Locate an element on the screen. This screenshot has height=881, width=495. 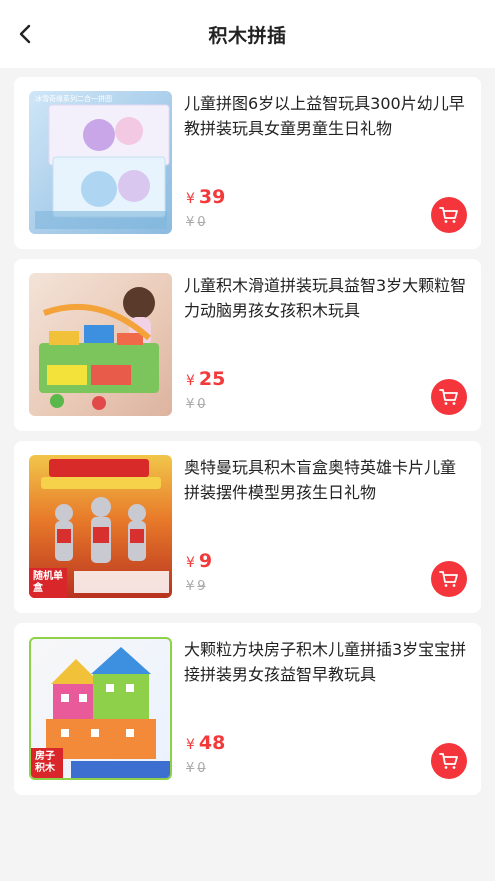
product-price: ¥ 9 is located at coordinates (199, 561).